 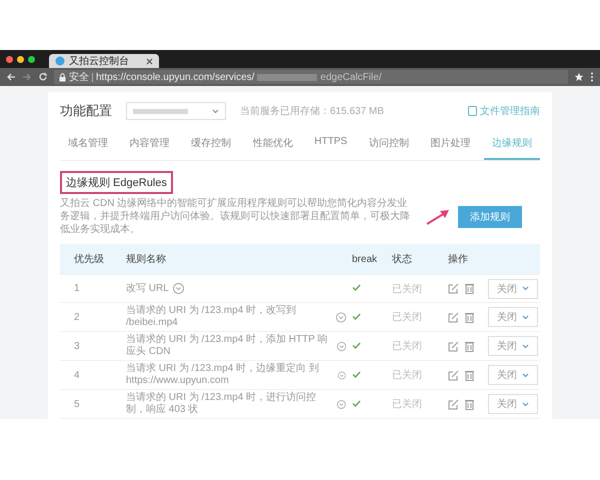 I want to click on guide-link: 文件管理指南, so click(x=504, y=111).